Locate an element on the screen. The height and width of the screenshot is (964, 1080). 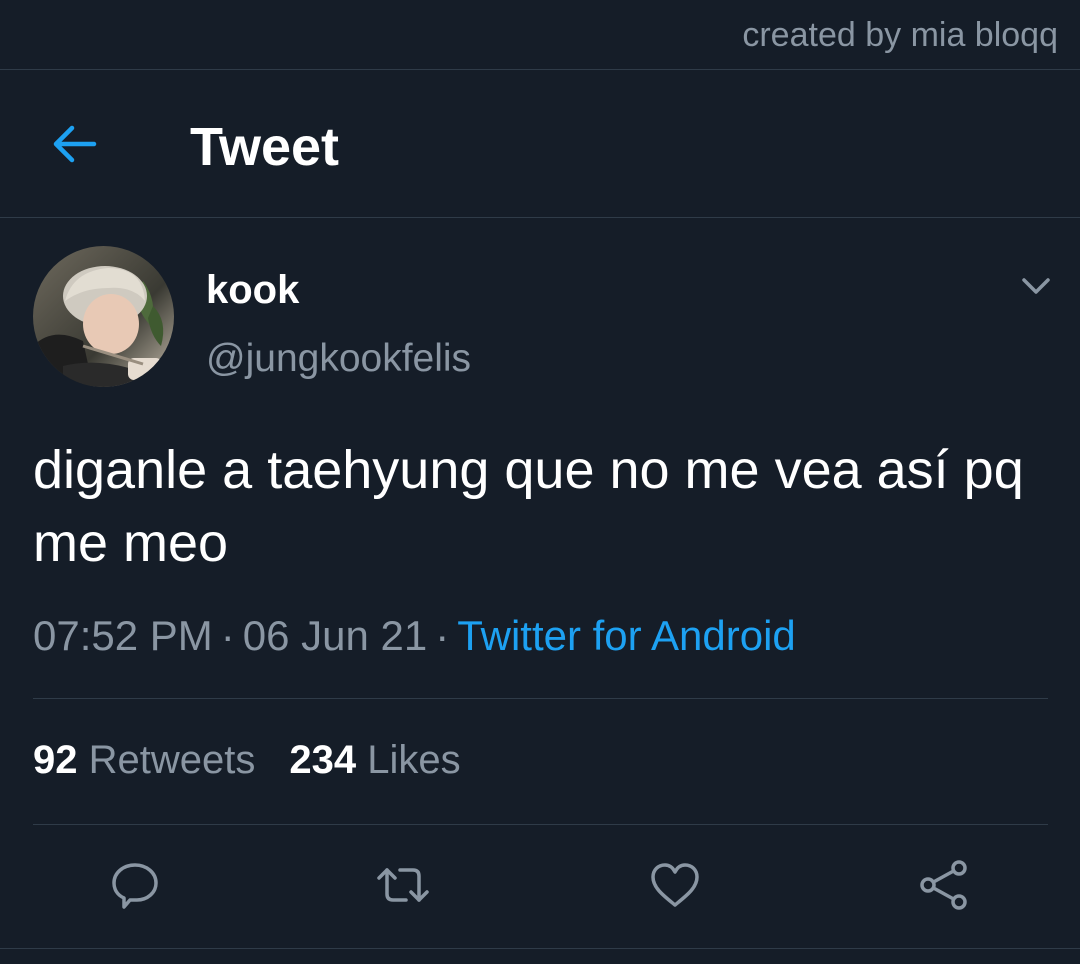
like-icon is located at coordinates (675, 885).